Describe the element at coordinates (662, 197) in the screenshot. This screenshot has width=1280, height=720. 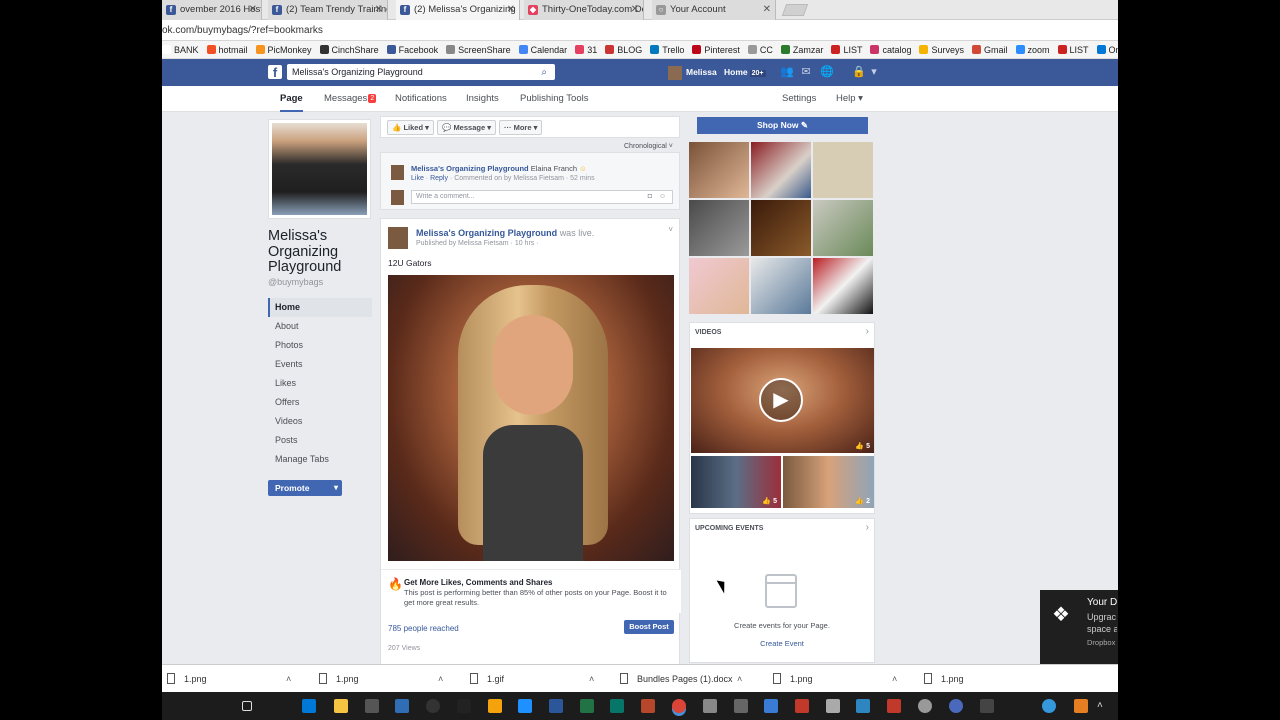
I see `emoji-icon: ☺` at that location.